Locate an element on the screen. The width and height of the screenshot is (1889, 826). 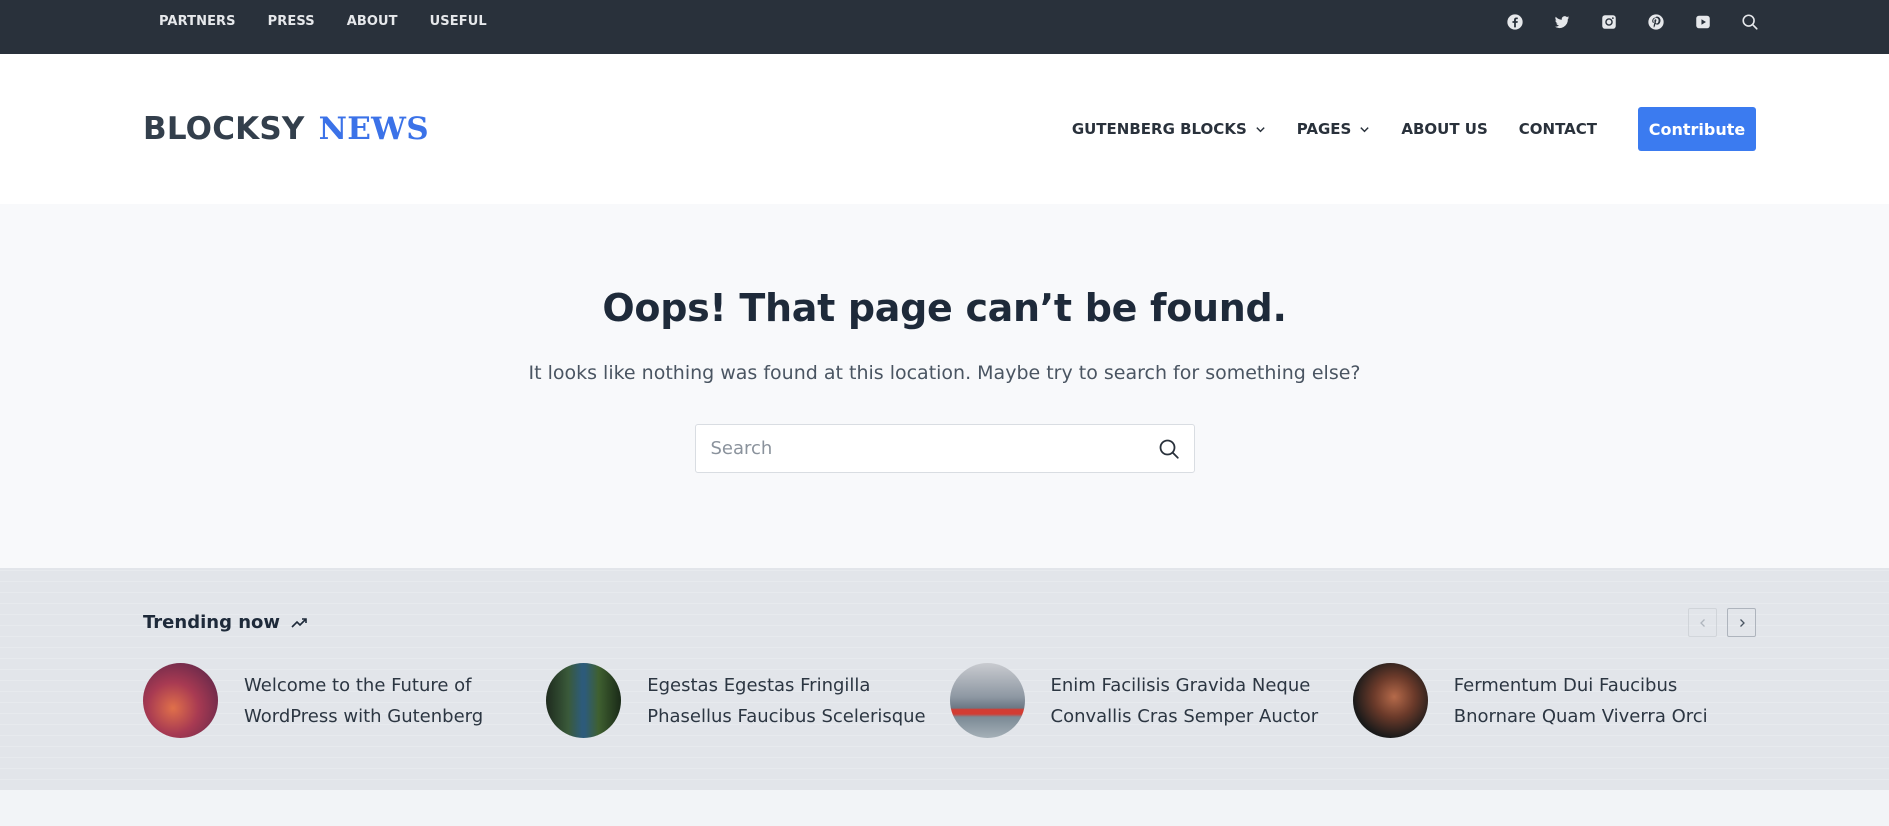
trending-title-line: WordPress with Gutenberg is located at coordinates (364, 716).